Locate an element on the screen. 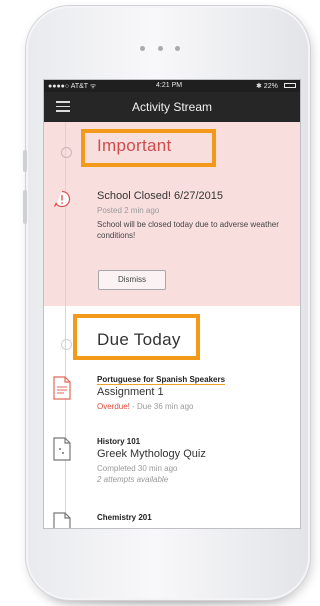 This screenshot has width=320, height=606. due-today-section-title: Due Today is located at coordinates (139, 339).